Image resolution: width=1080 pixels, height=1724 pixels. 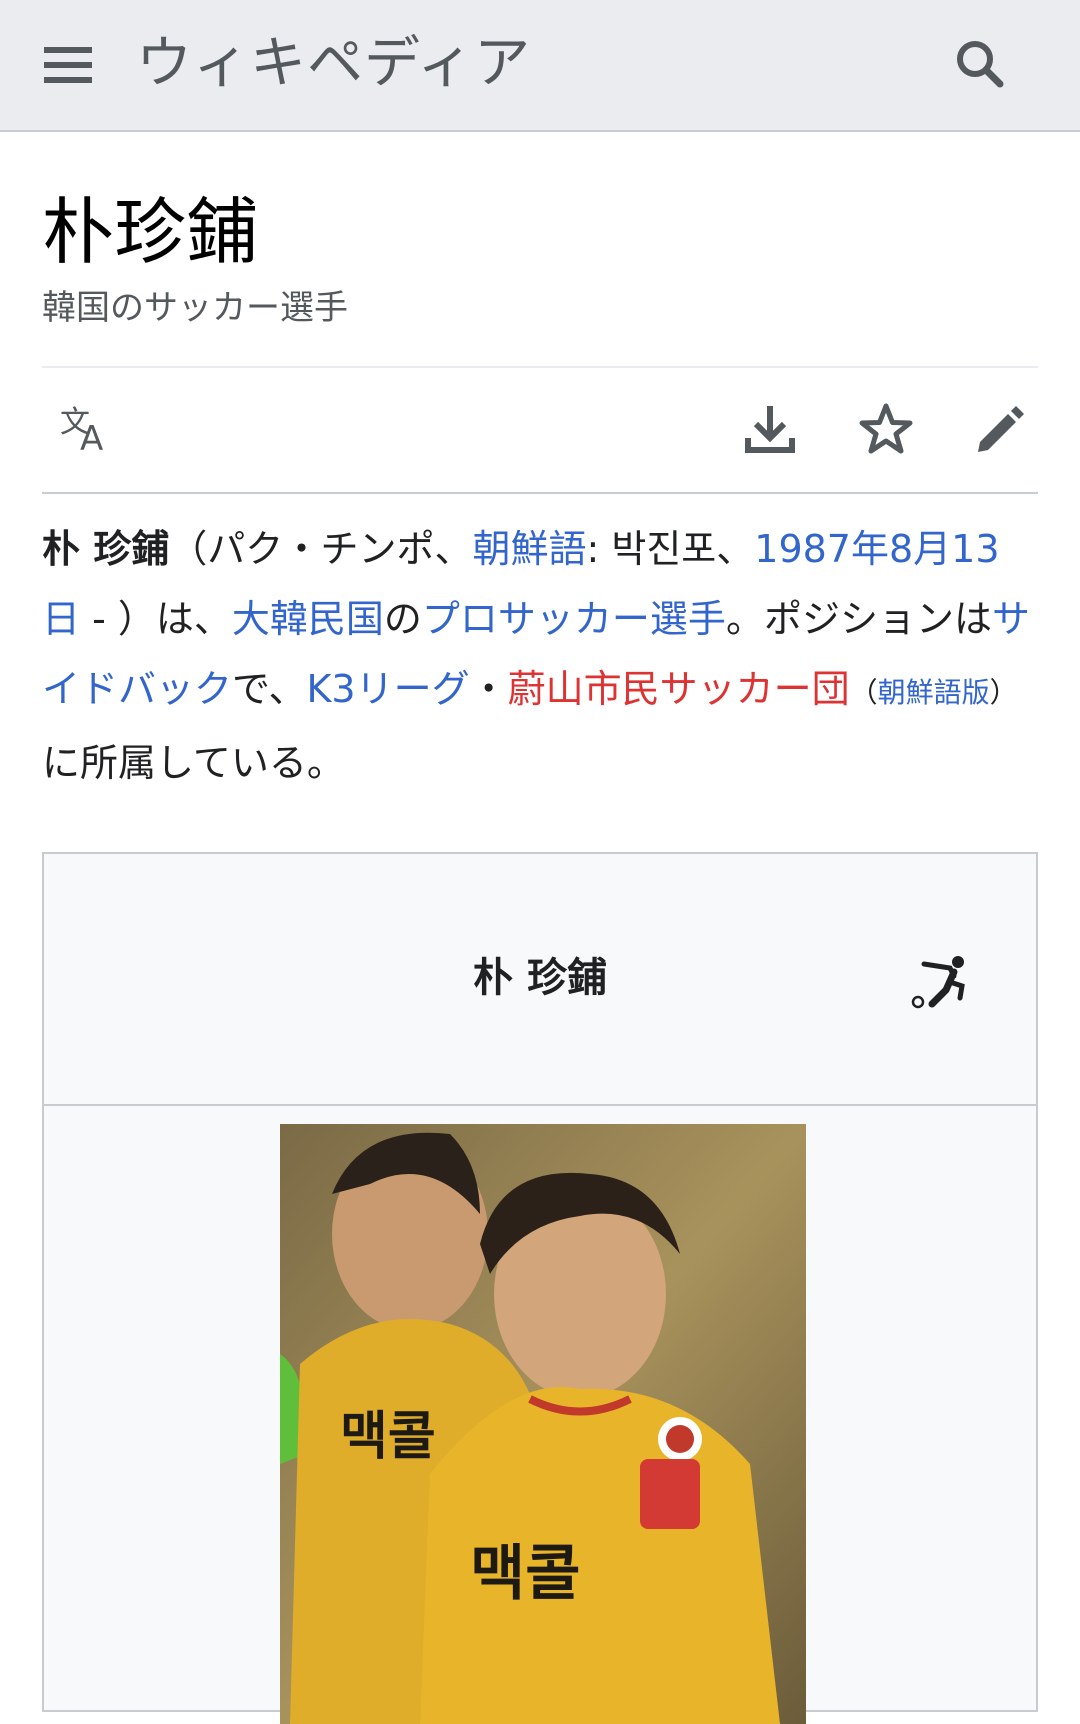 I want to click on page-title: 朴珍鋪, so click(x=150, y=232).